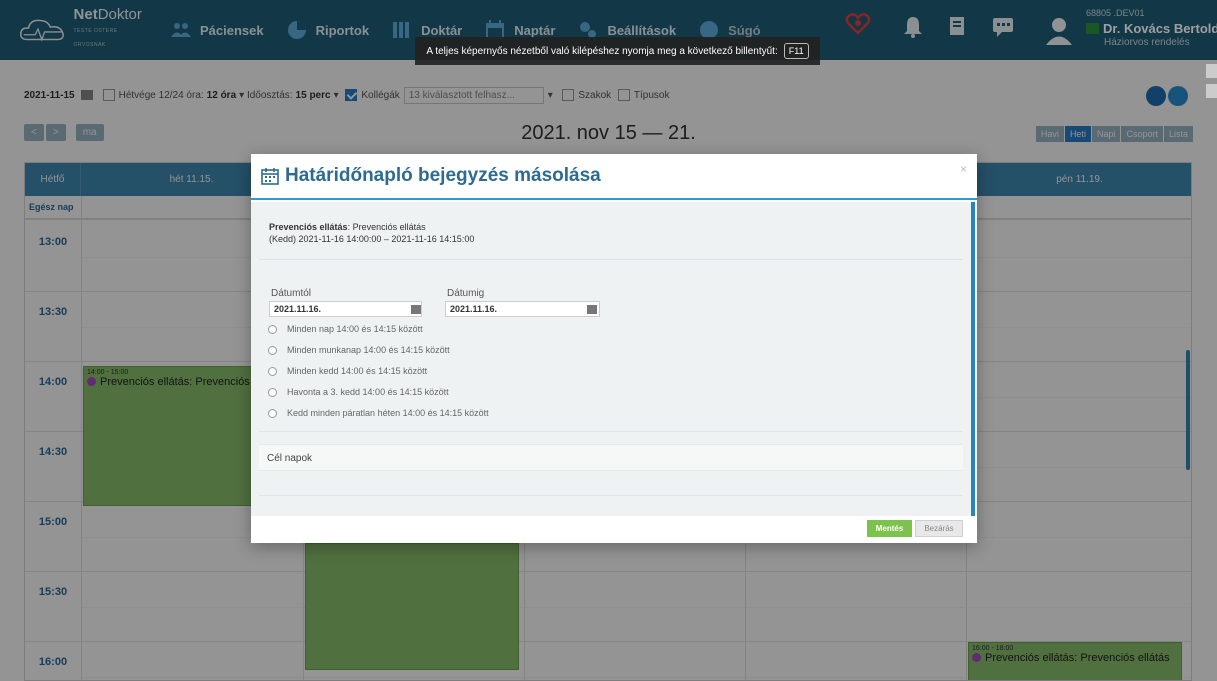  I want to click on bell-icon, so click(913, 27).